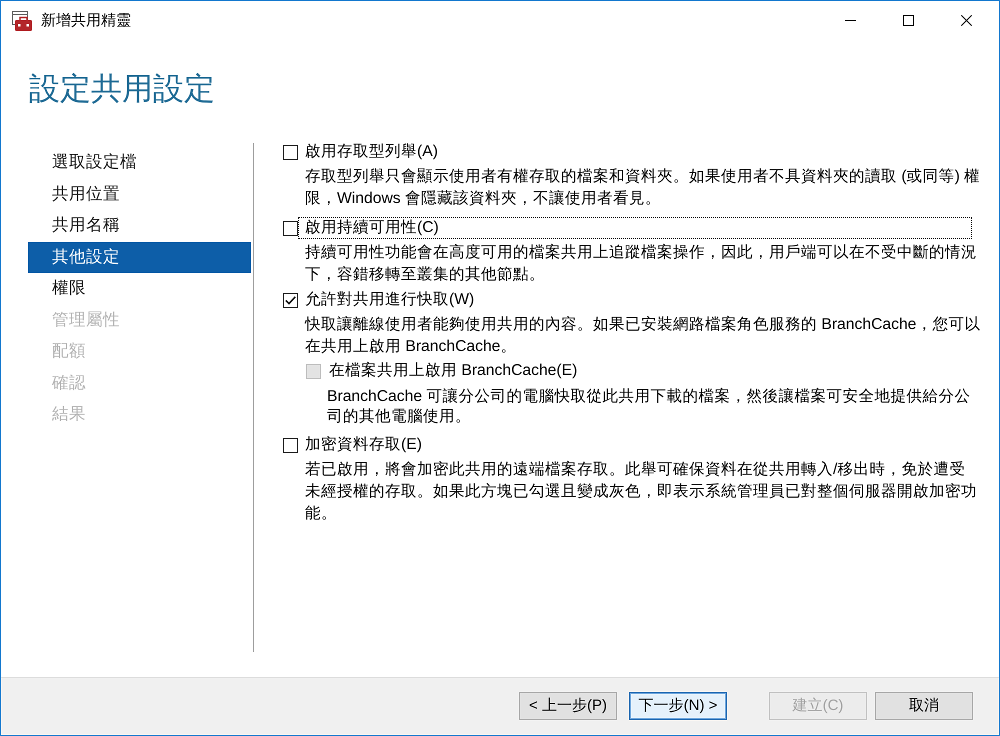 This screenshot has width=1000, height=736. What do you see at coordinates (139, 352) in the screenshot?
I see `wizard-step: 配額` at bounding box center [139, 352].